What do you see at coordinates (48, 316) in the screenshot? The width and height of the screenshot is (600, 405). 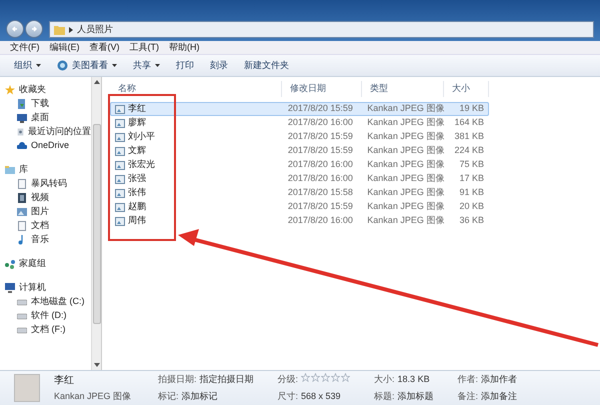 I see `sidebar-item: 软件 (D:)` at bounding box center [48, 316].